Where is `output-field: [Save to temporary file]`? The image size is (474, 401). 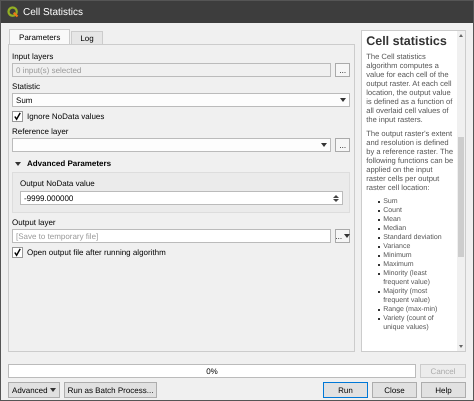
output-field: [Save to temporary file] is located at coordinates (172, 236).